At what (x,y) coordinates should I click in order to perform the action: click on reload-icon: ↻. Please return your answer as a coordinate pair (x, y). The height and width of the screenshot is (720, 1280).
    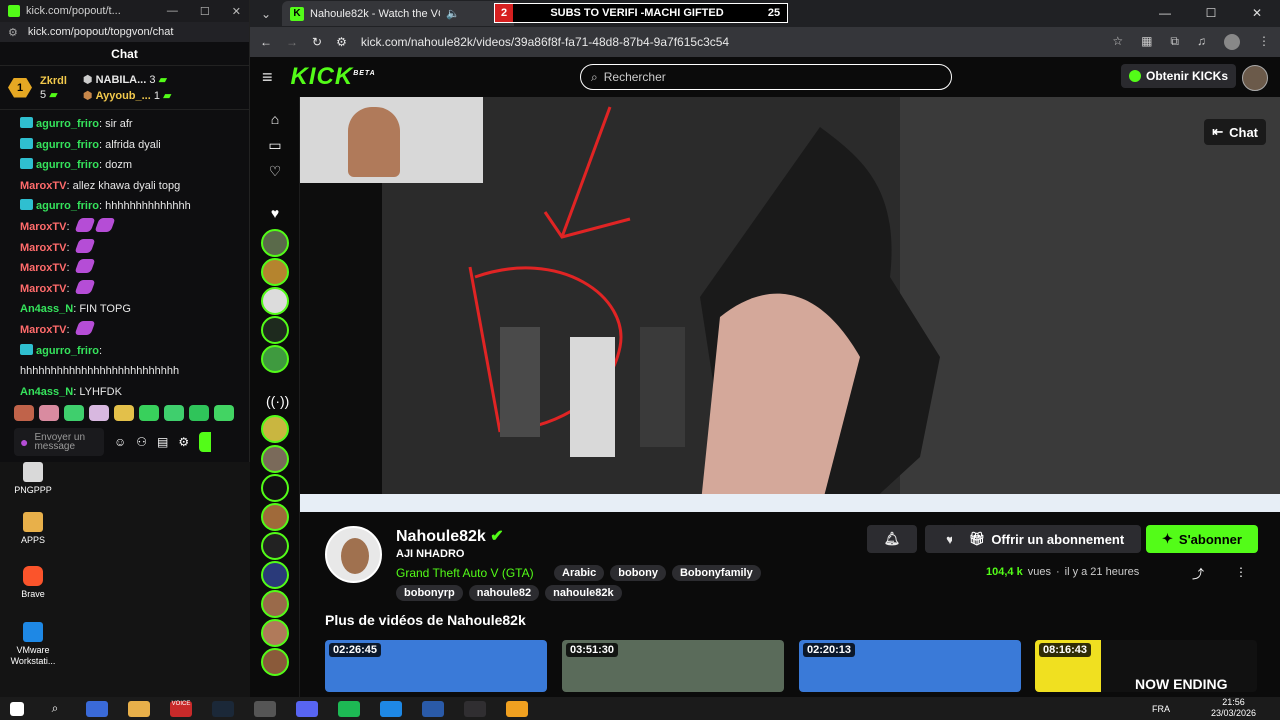
    Looking at the image, I should click on (317, 42).